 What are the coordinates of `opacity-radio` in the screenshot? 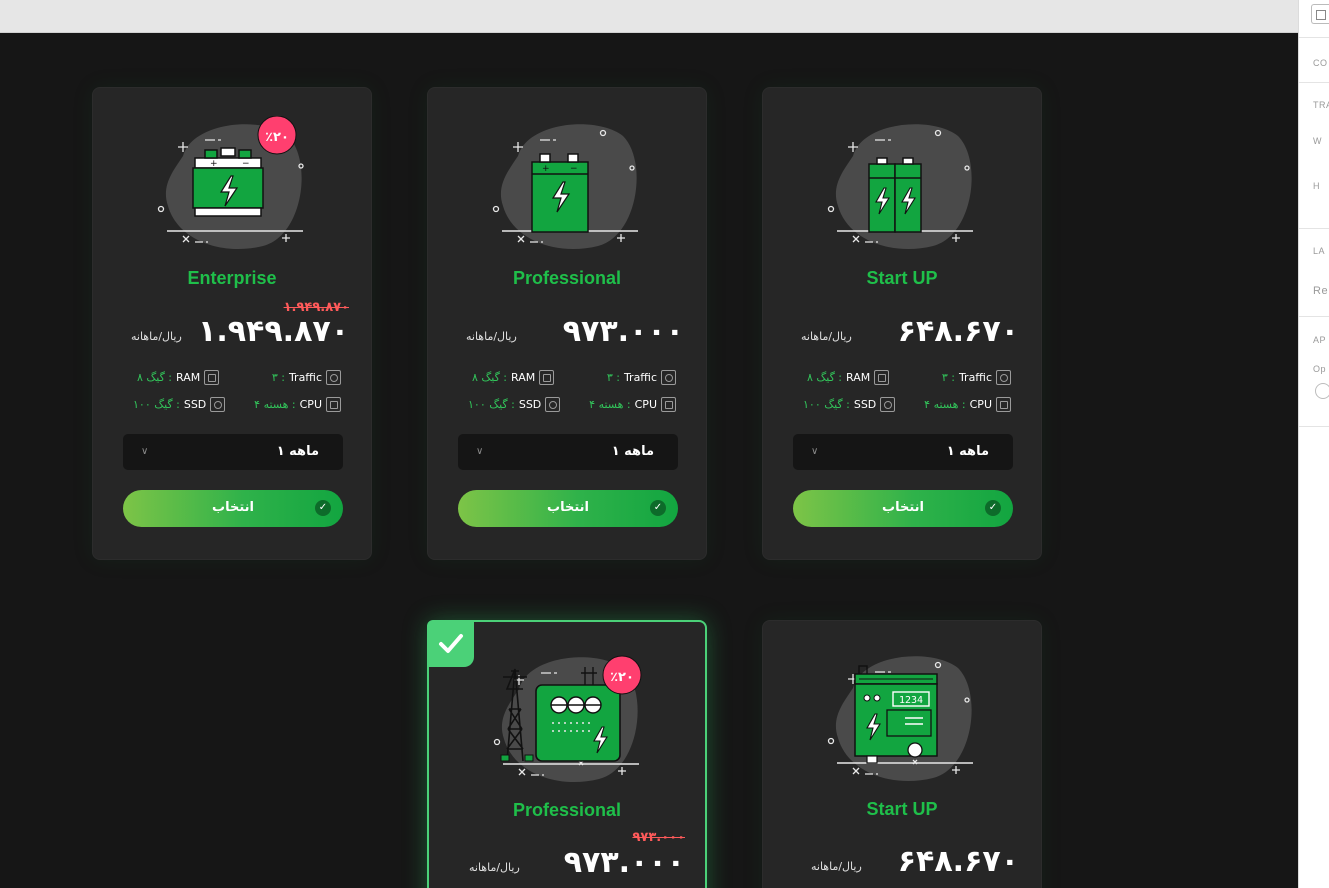 It's located at (1322, 391).